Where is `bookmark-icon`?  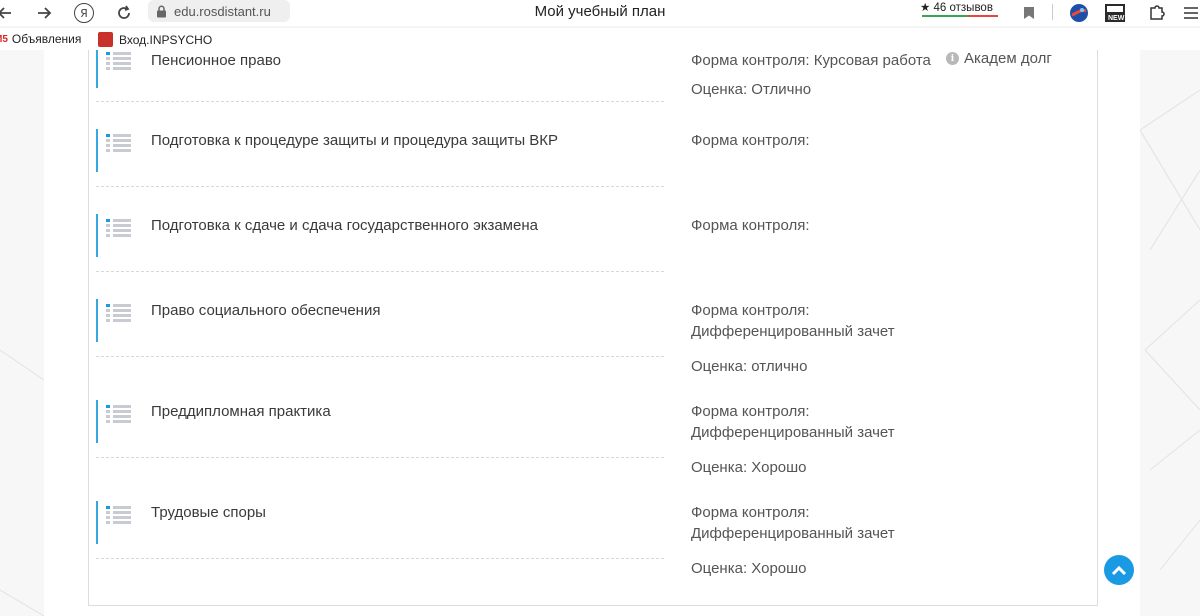 bookmark-icon is located at coordinates (1029, 13).